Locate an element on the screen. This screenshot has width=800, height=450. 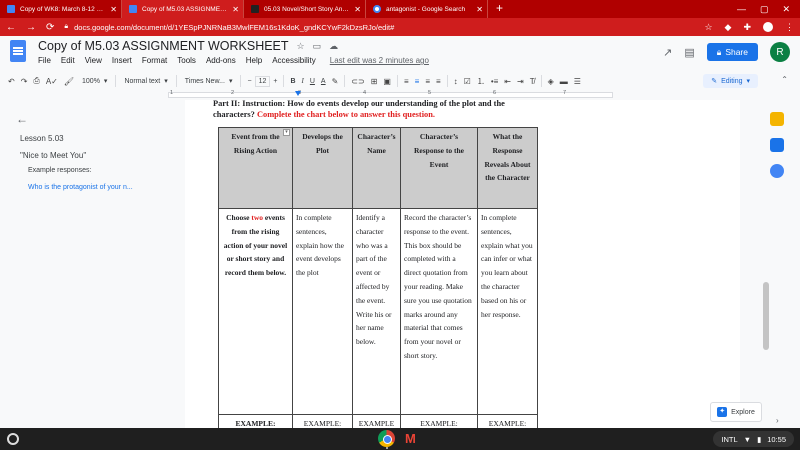
decrease-font-icon: − is located at coordinates (249, 81).